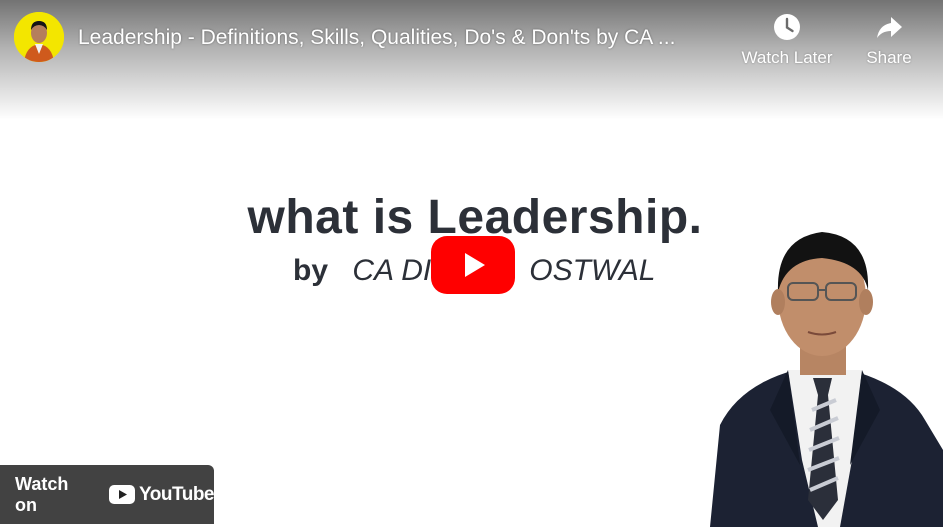 This screenshot has width=943, height=527. Describe the element at coordinates (826, 379) in the screenshot. I see `presenter-image` at that location.